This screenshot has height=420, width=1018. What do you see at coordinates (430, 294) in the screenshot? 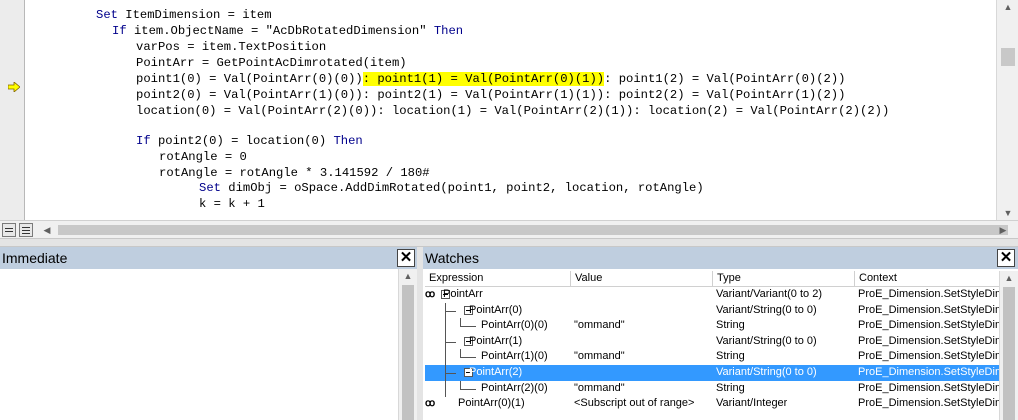
I see `watch-glasses-icon: ꝏ` at bounding box center [430, 294].